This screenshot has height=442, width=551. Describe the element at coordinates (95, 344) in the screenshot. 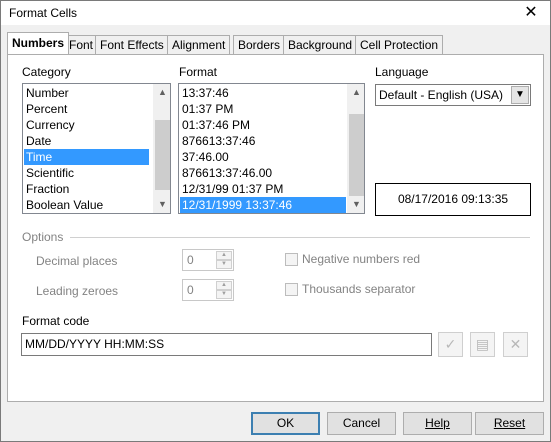

I see `format-code-value: MM/DD/YYYY HH:MM:SS` at that location.